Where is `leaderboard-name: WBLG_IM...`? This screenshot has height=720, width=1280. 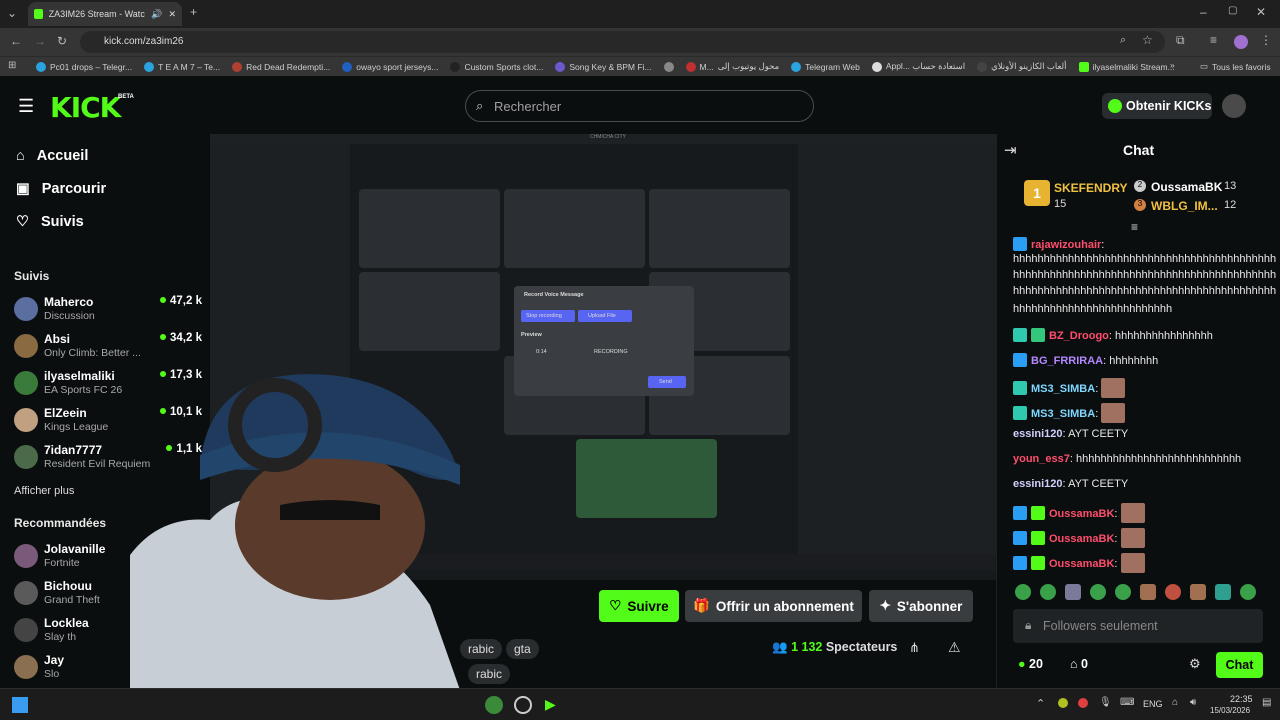 leaderboard-name: WBLG_IM... is located at coordinates (1184, 206).